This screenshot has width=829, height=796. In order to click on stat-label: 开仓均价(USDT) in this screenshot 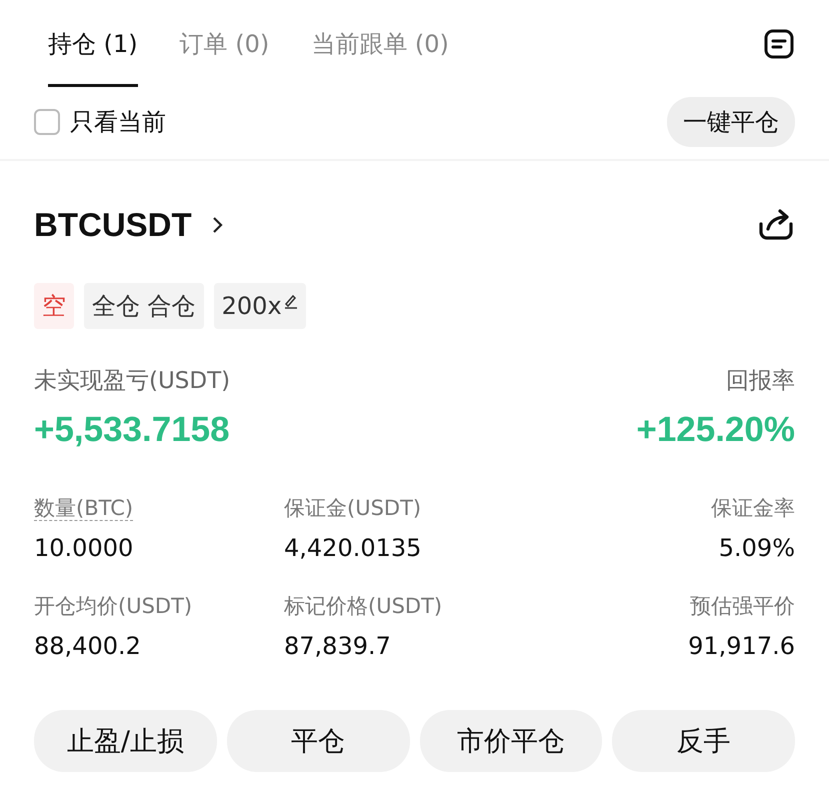, I will do `click(113, 606)`.